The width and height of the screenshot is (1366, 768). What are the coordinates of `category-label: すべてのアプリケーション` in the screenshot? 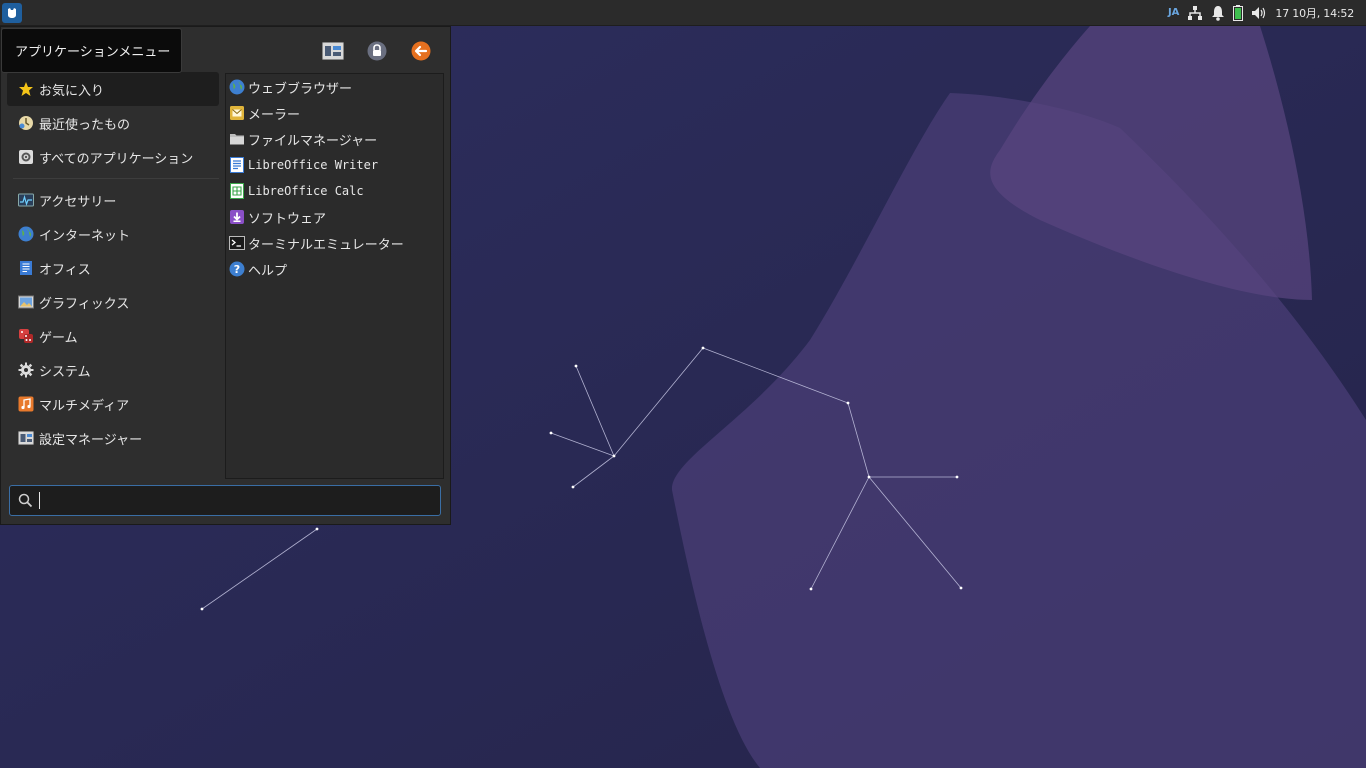 It's located at (116, 159).